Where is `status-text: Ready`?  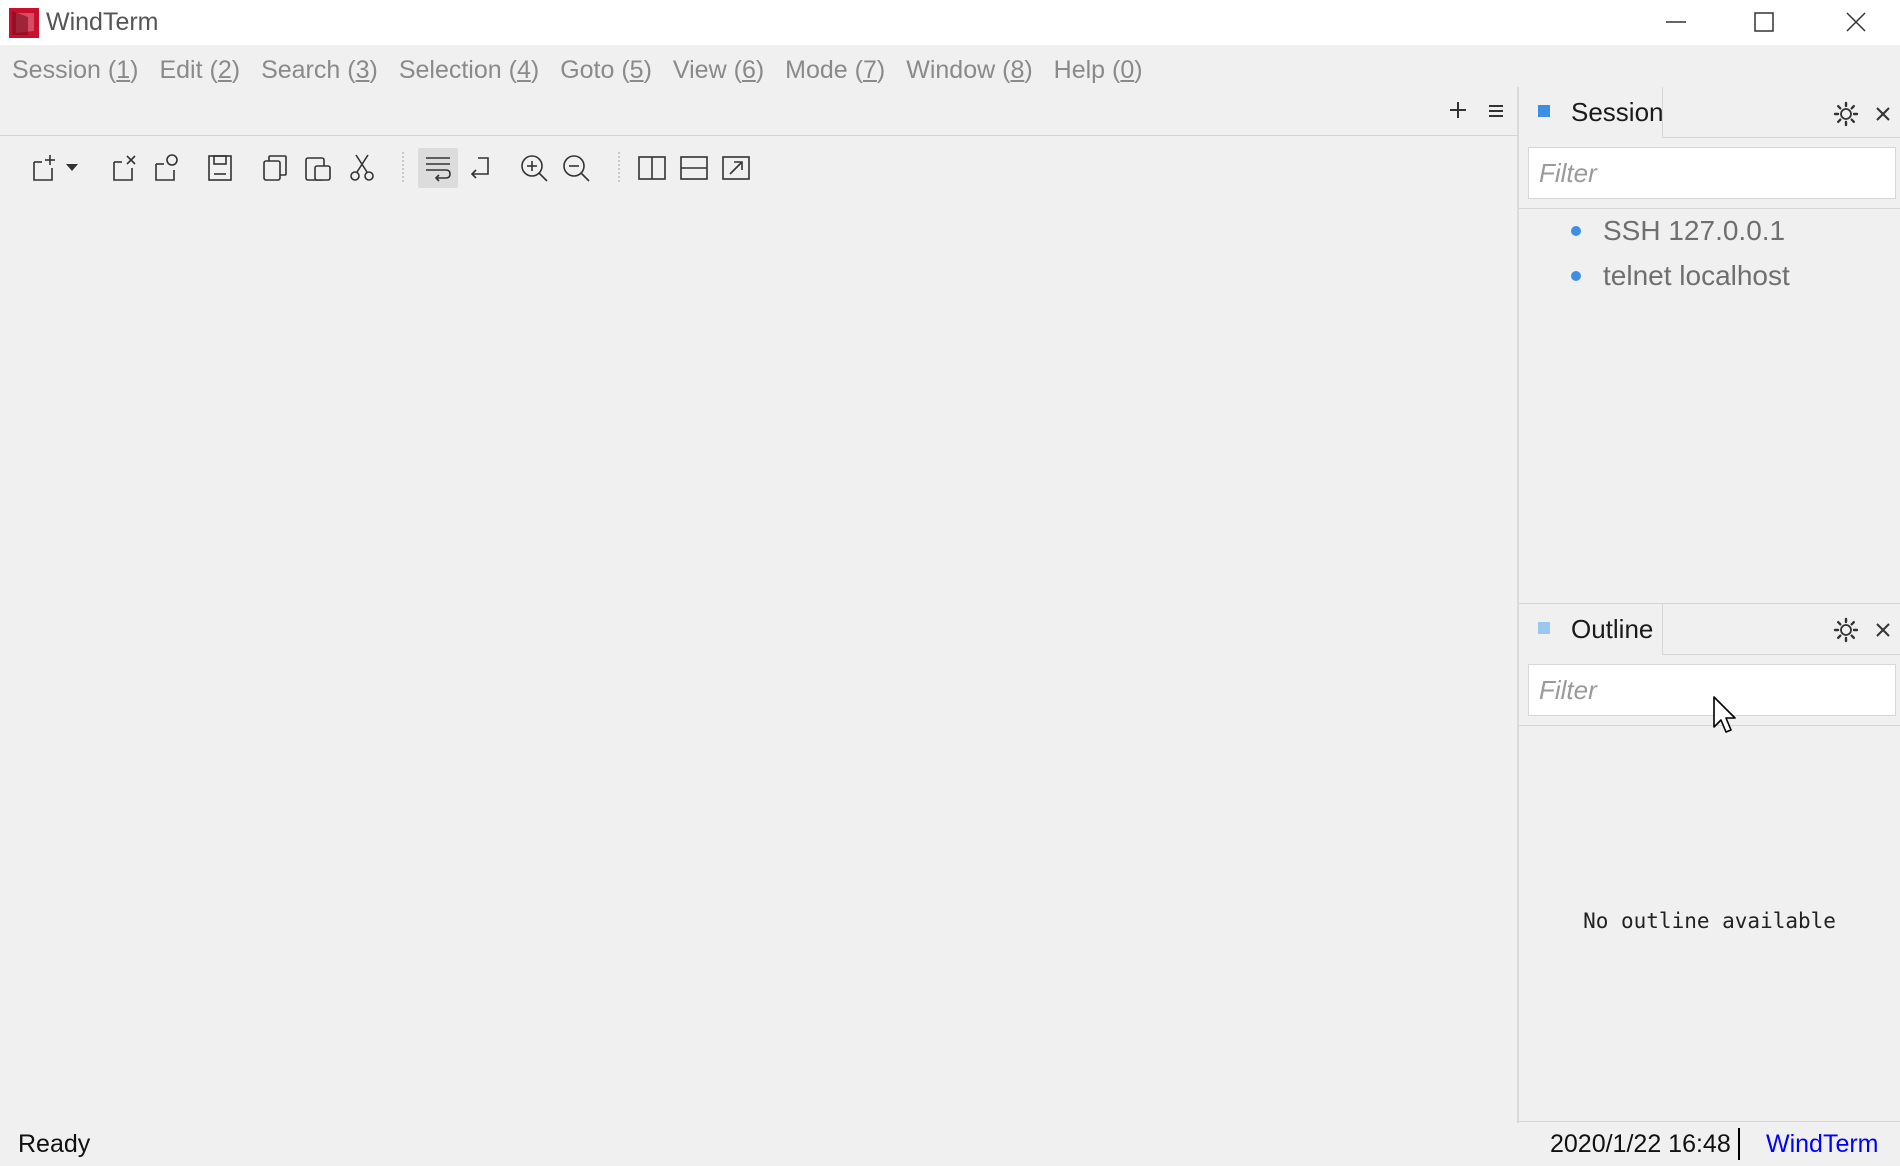
status-text: Ready is located at coordinates (54, 1144).